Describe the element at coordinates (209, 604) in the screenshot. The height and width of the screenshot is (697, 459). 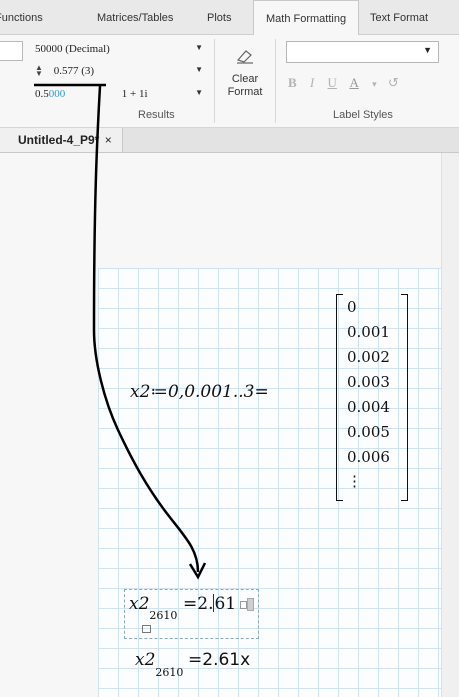
I see `evaluation-result-editing: =2.61` at that location.